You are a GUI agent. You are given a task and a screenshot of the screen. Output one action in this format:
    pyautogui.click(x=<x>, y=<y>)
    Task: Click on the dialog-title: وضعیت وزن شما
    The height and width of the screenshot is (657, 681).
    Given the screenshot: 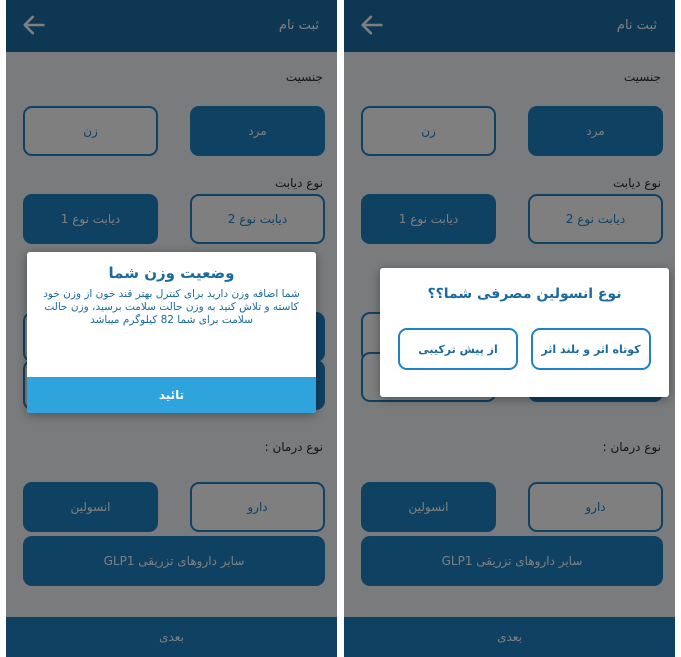 What is the action you would take?
    pyautogui.click(x=171, y=273)
    